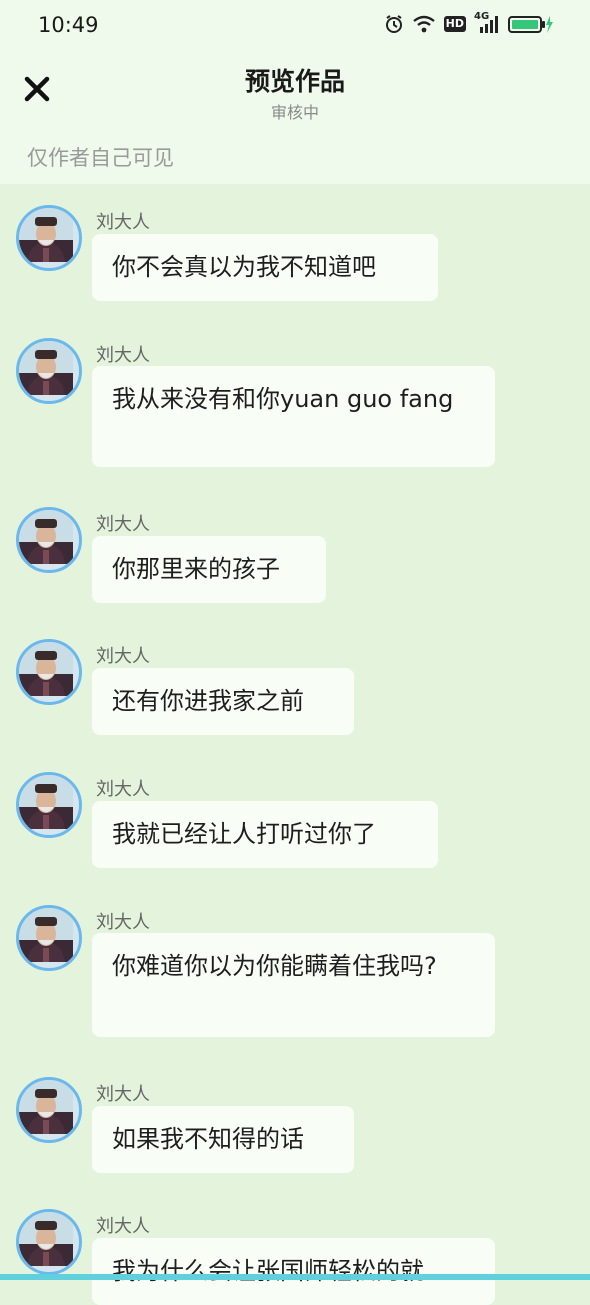  Describe the element at coordinates (223, 1139) in the screenshot. I see `message-bubble: 如果我不知得的话` at that location.